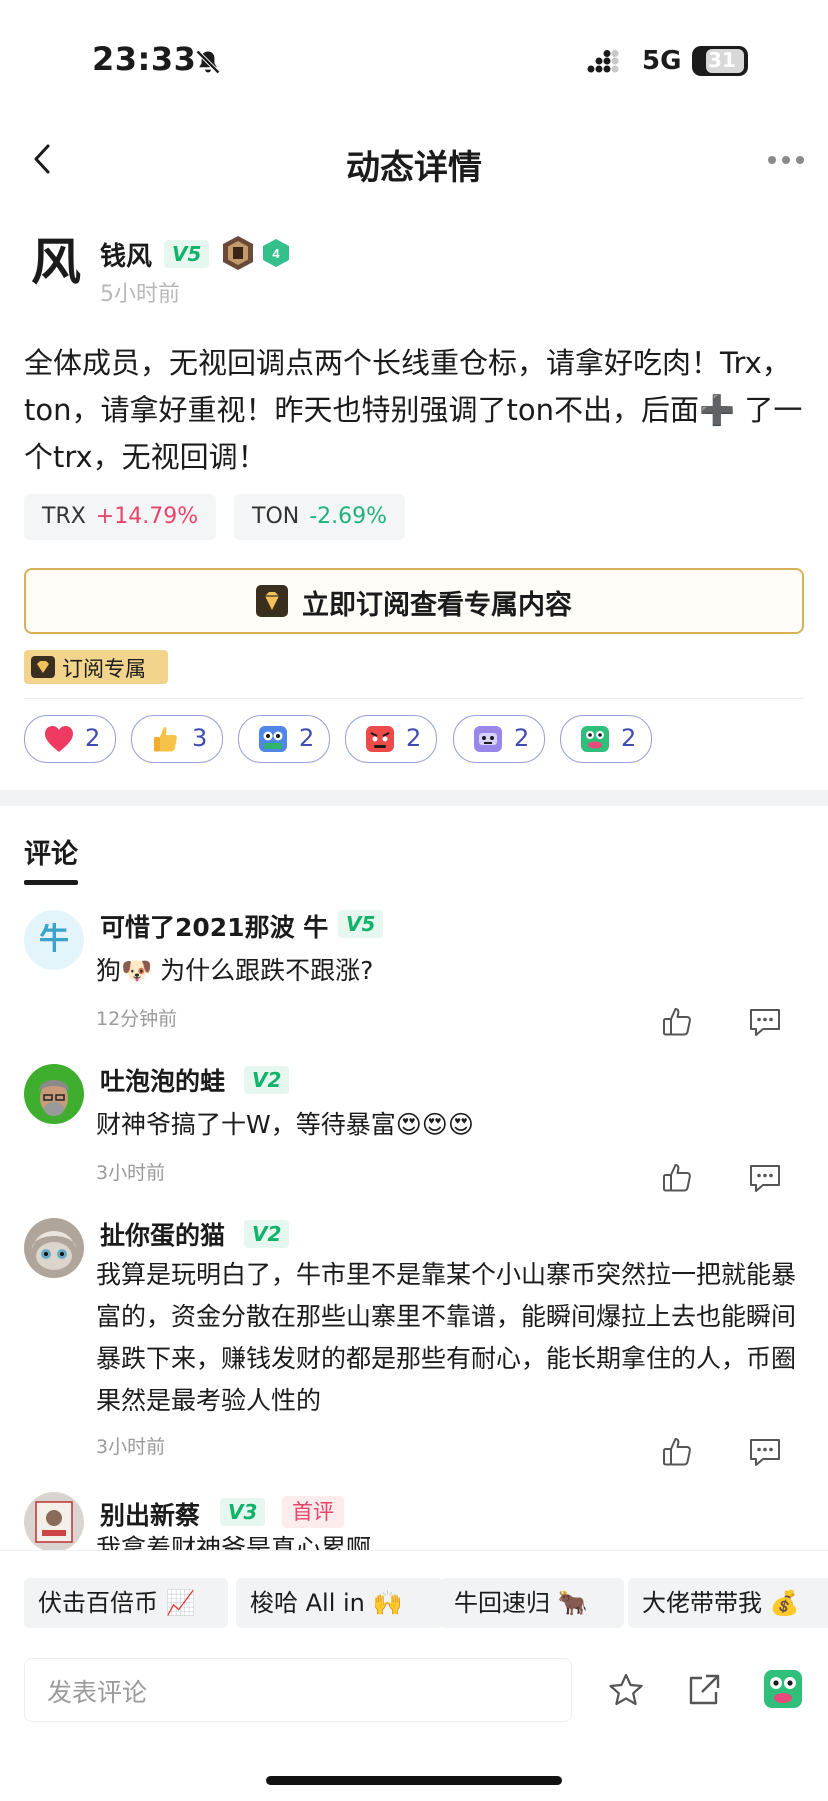 The width and height of the screenshot is (828, 1801). I want to click on comment-author-name: 可惜了2021那波 牛, so click(214, 926).